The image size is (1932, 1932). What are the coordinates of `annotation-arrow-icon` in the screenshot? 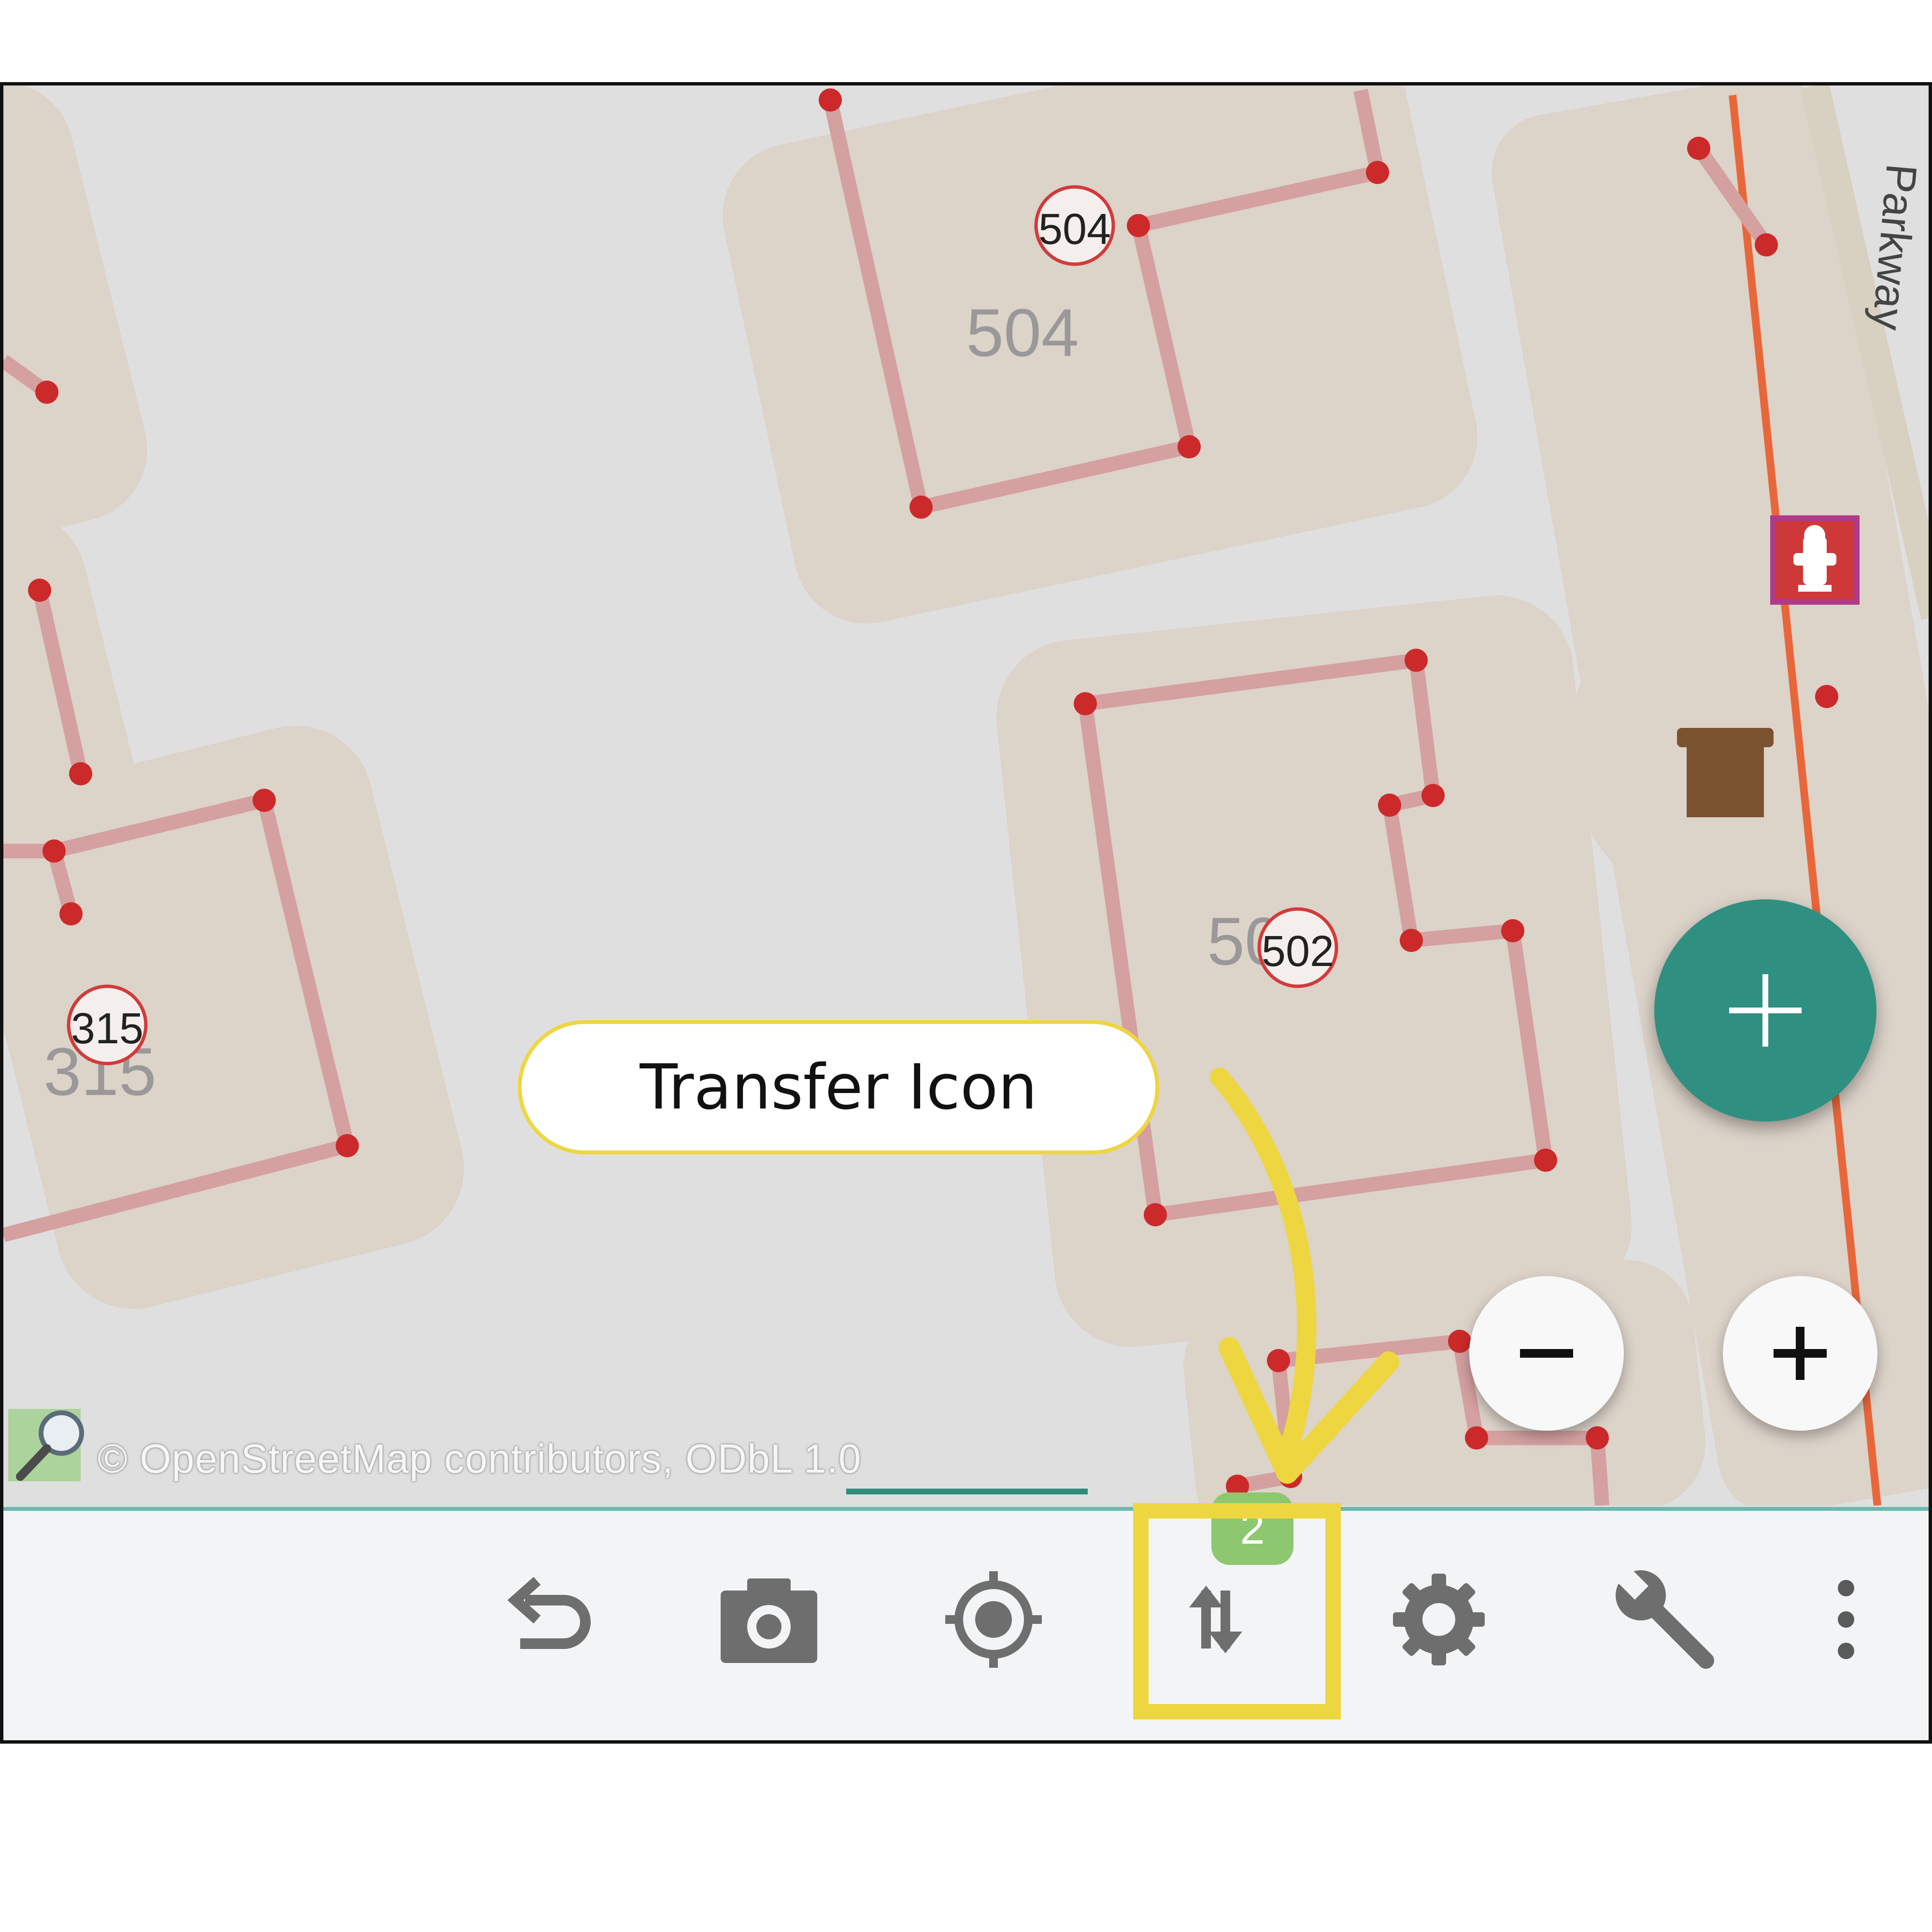 It's located at (1304, 1275).